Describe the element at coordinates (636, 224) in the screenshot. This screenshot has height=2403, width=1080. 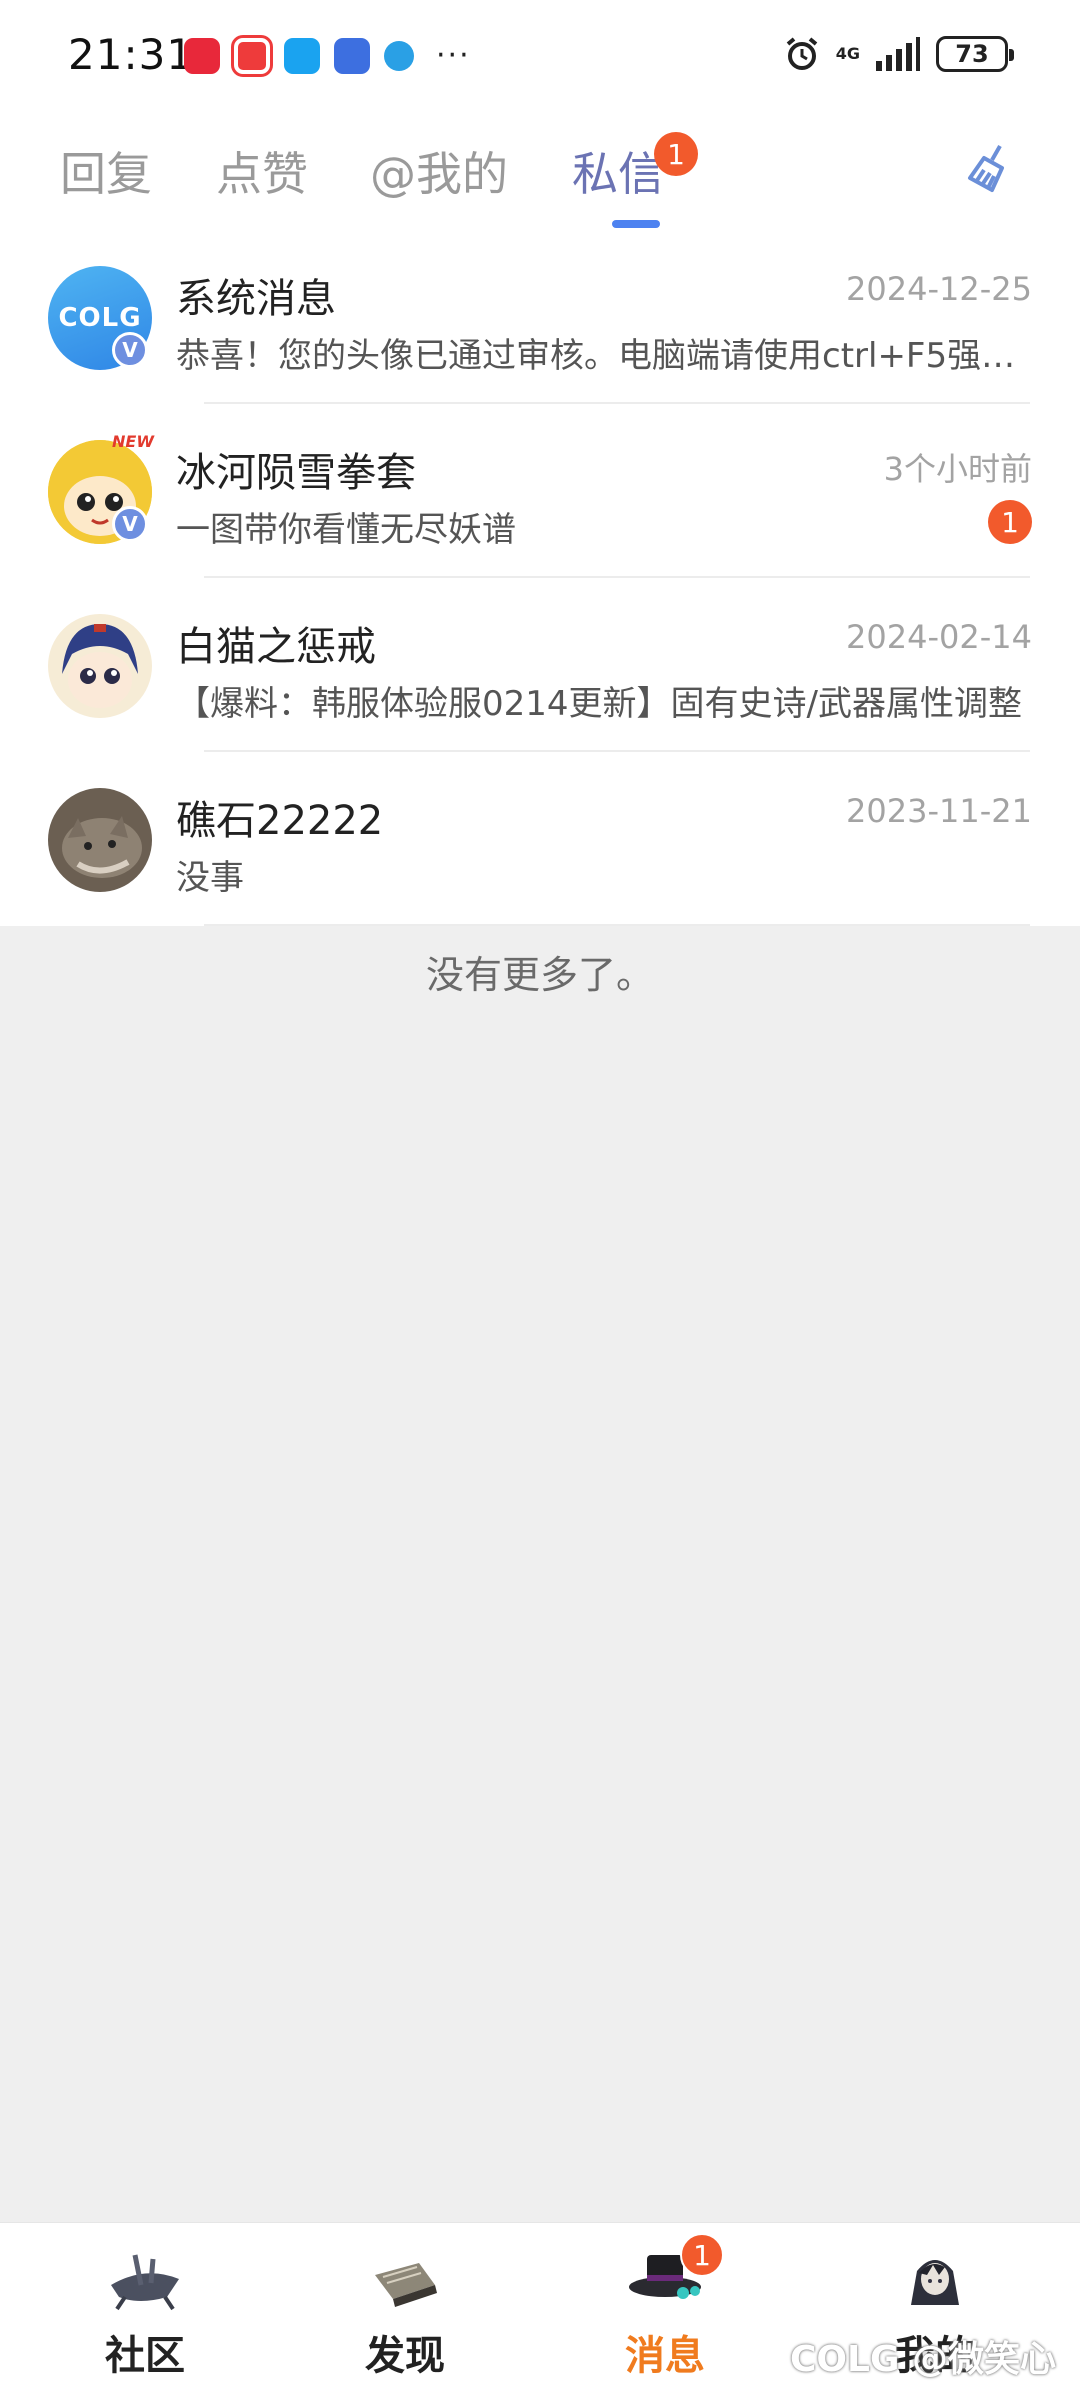
I see `active-tab-indicator` at that location.